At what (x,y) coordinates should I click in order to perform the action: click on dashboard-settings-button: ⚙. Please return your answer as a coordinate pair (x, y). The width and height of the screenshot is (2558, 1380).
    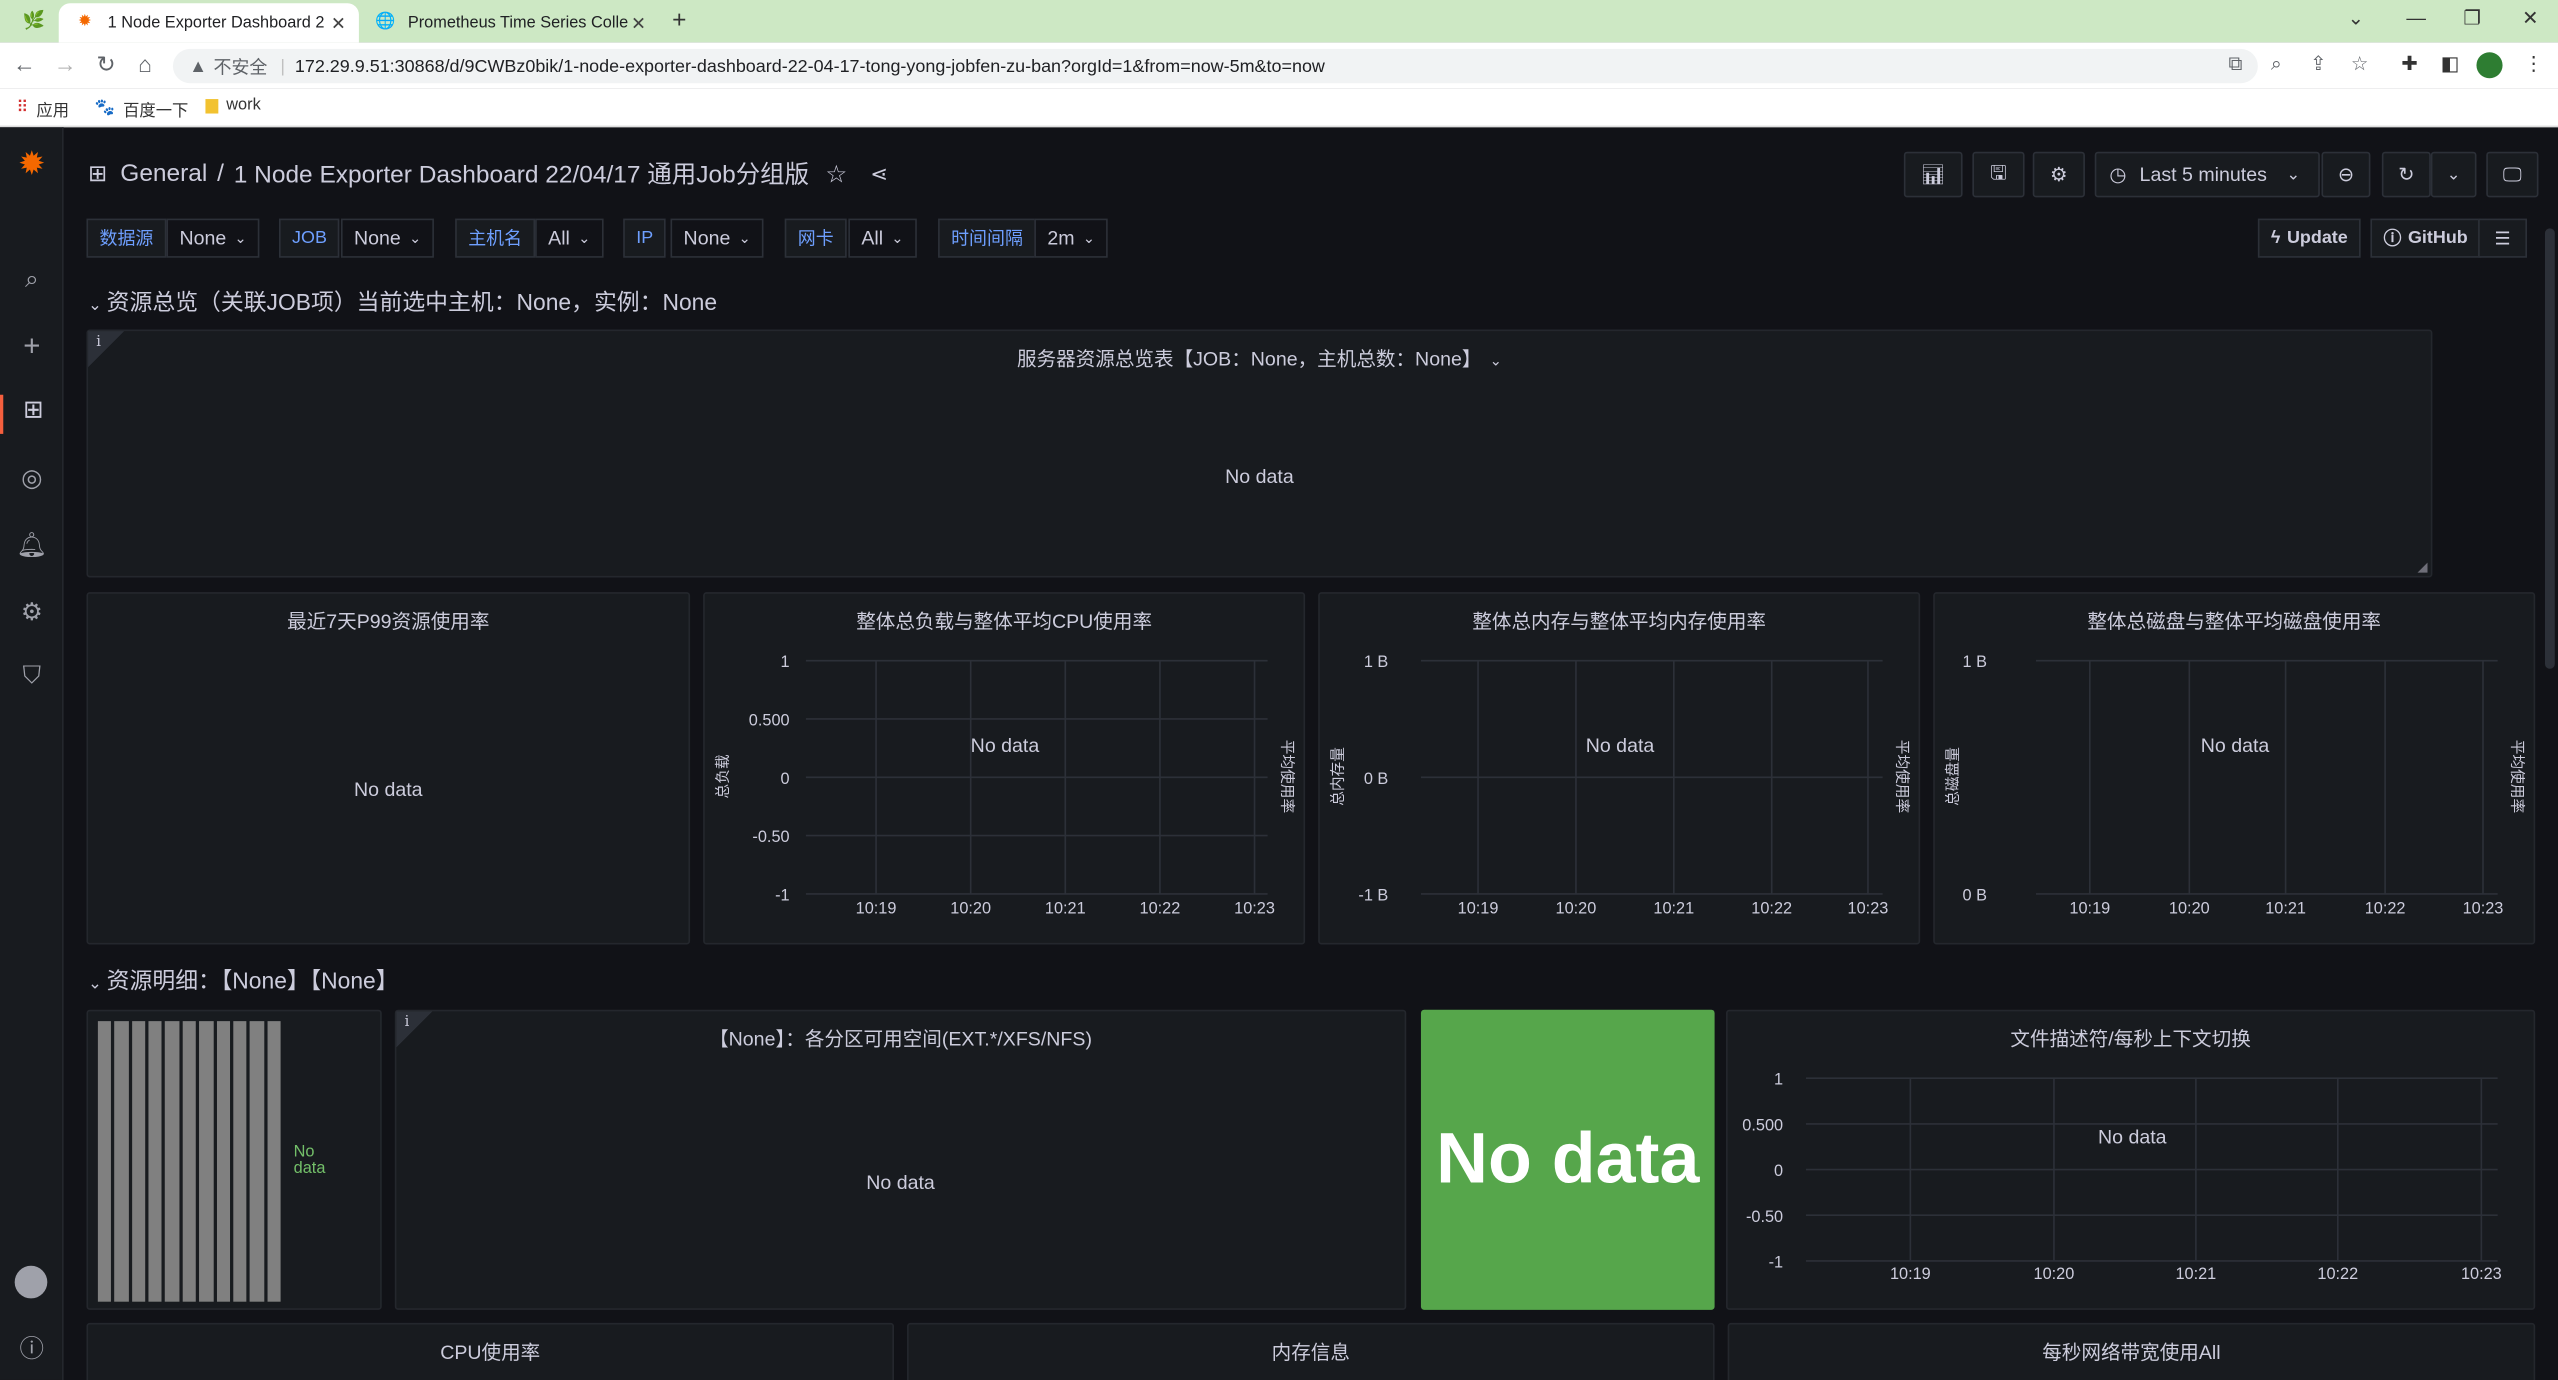
    Looking at the image, I should click on (2058, 174).